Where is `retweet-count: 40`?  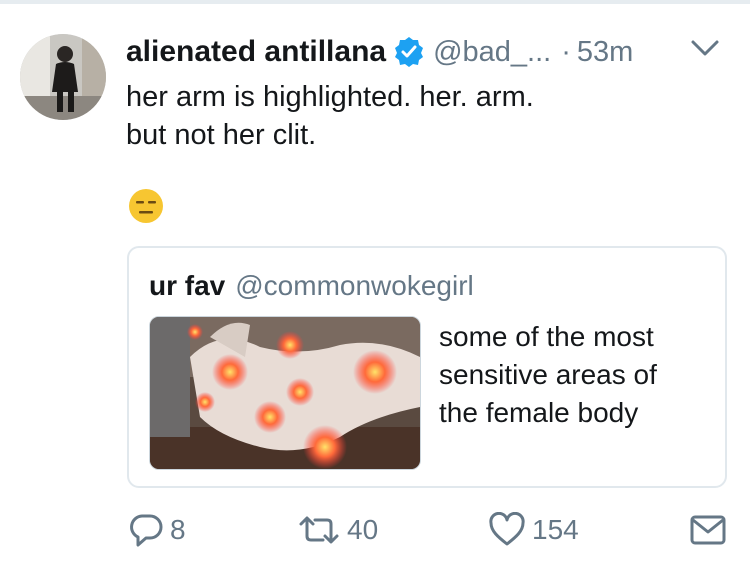
retweet-count: 40 is located at coordinates (363, 529).